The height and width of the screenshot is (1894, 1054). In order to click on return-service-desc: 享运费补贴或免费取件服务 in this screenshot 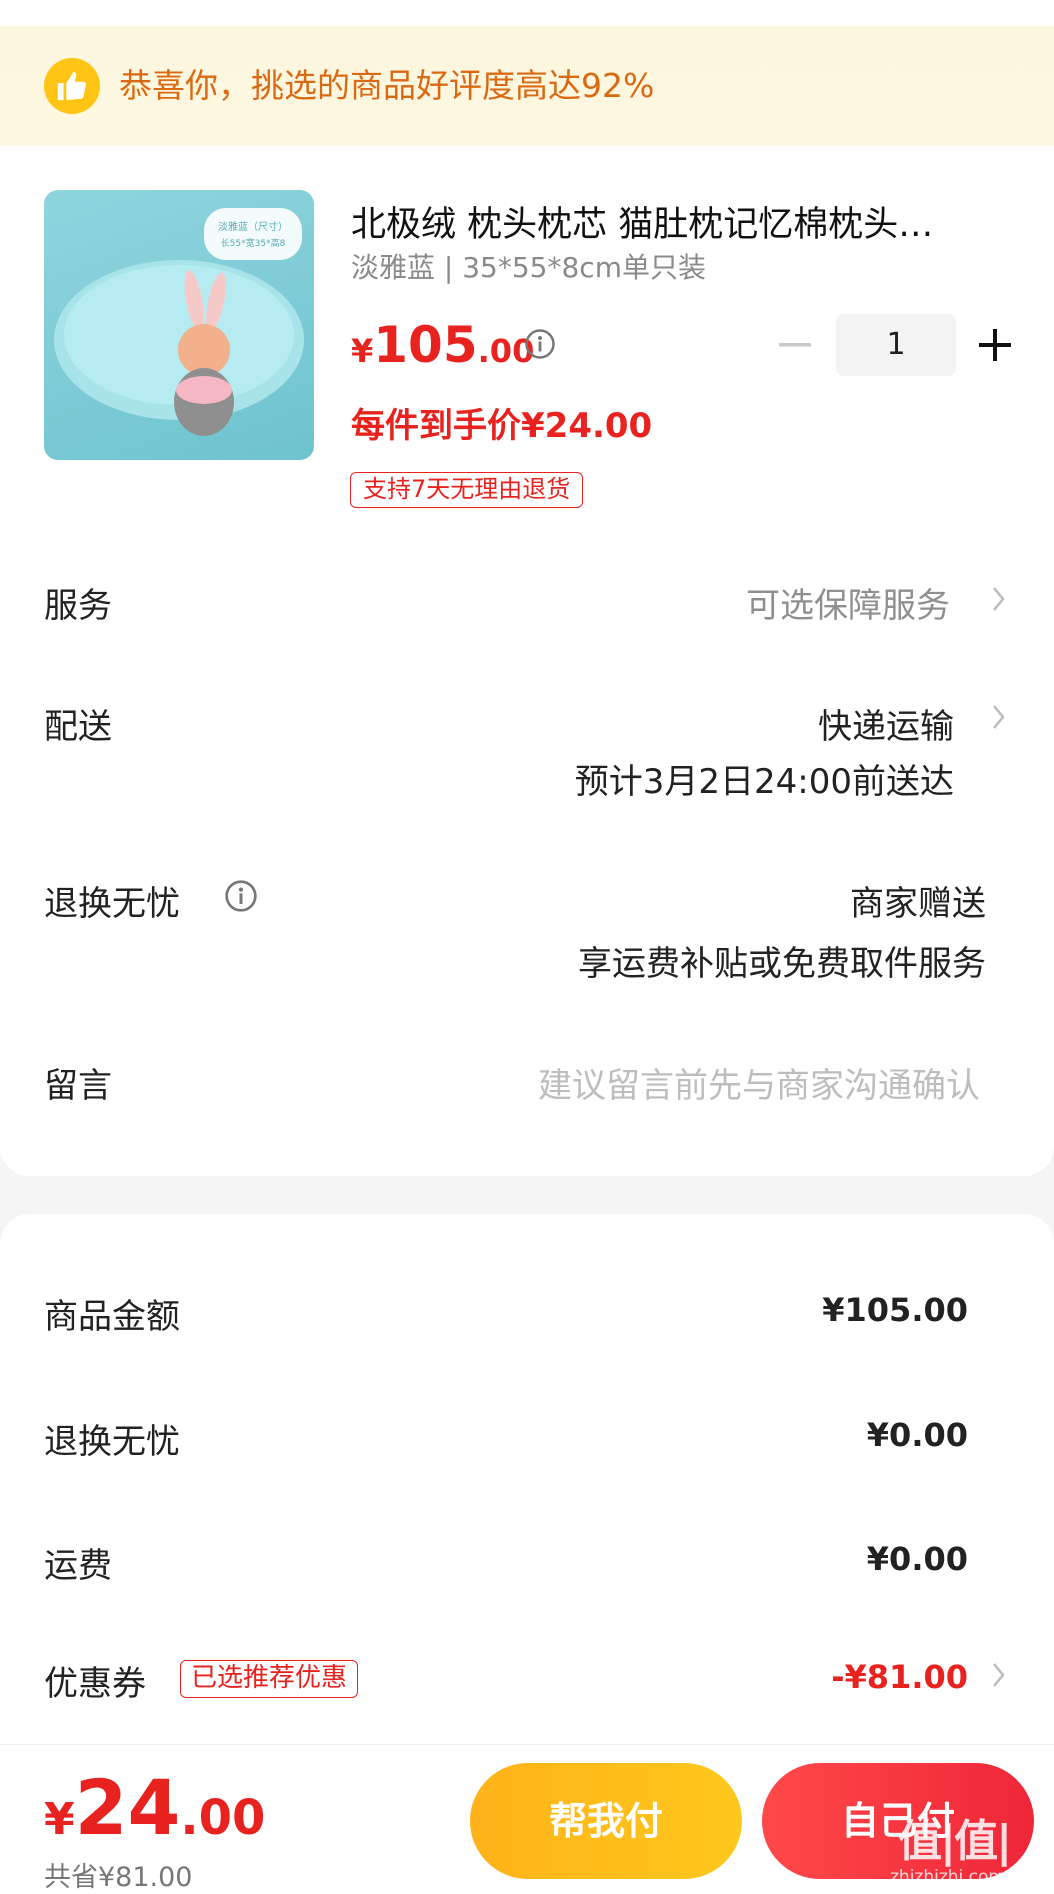, I will do `click(782, 964)`.